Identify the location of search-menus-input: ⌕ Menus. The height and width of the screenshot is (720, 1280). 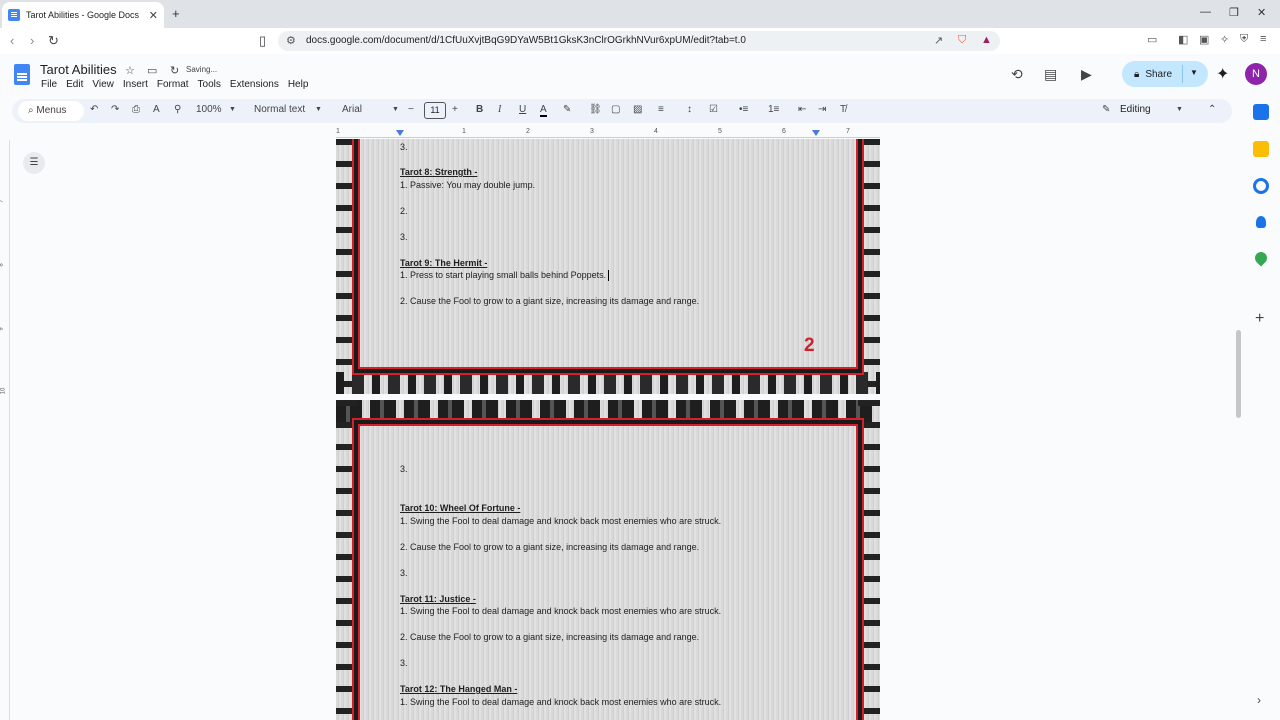
(51, 111).